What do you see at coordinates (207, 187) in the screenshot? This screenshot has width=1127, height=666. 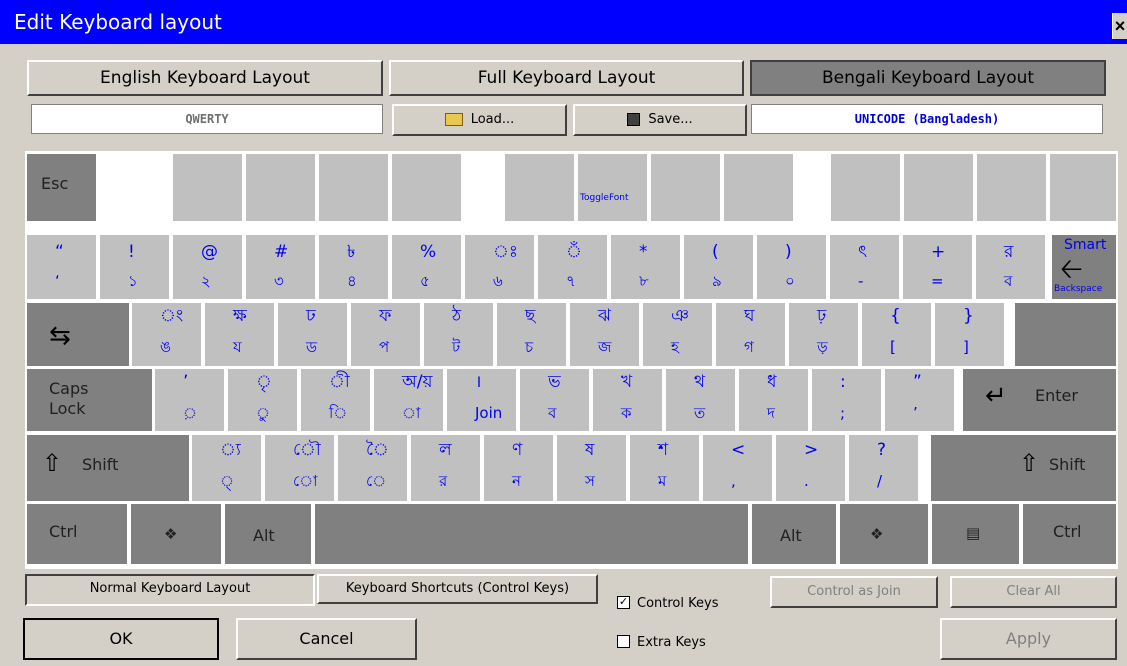 I see `key-f1` at bounding box center [207, 187].